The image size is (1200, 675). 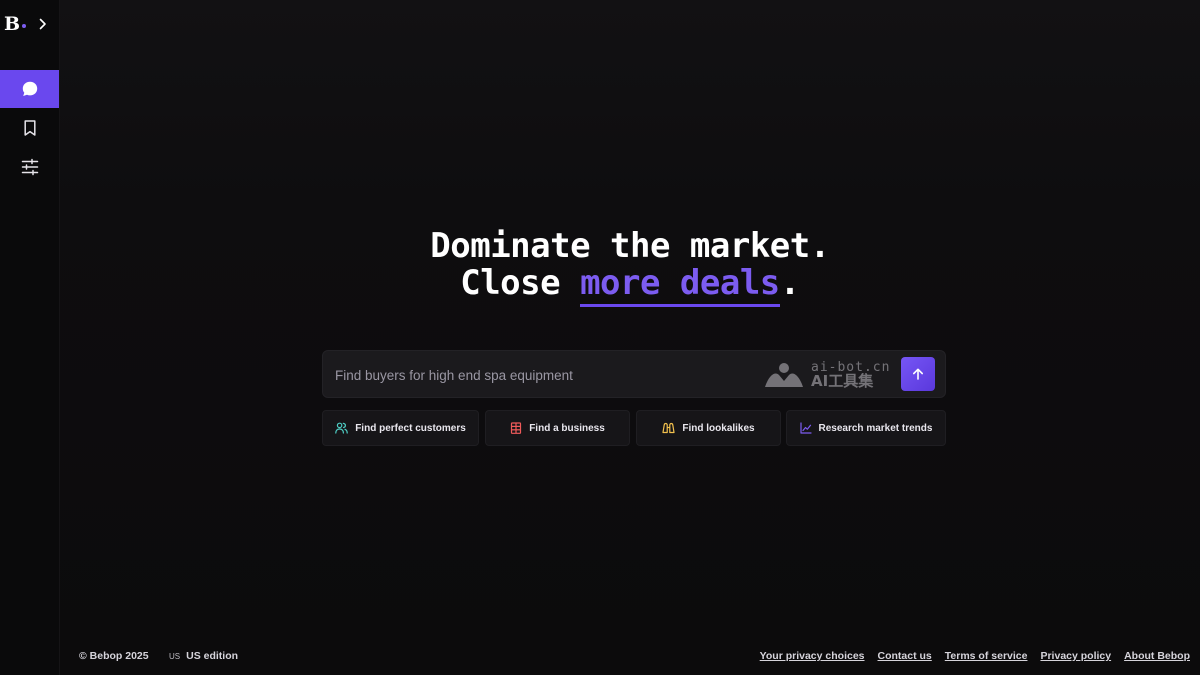 I want to click on search-input, so click(x=545, y=375).